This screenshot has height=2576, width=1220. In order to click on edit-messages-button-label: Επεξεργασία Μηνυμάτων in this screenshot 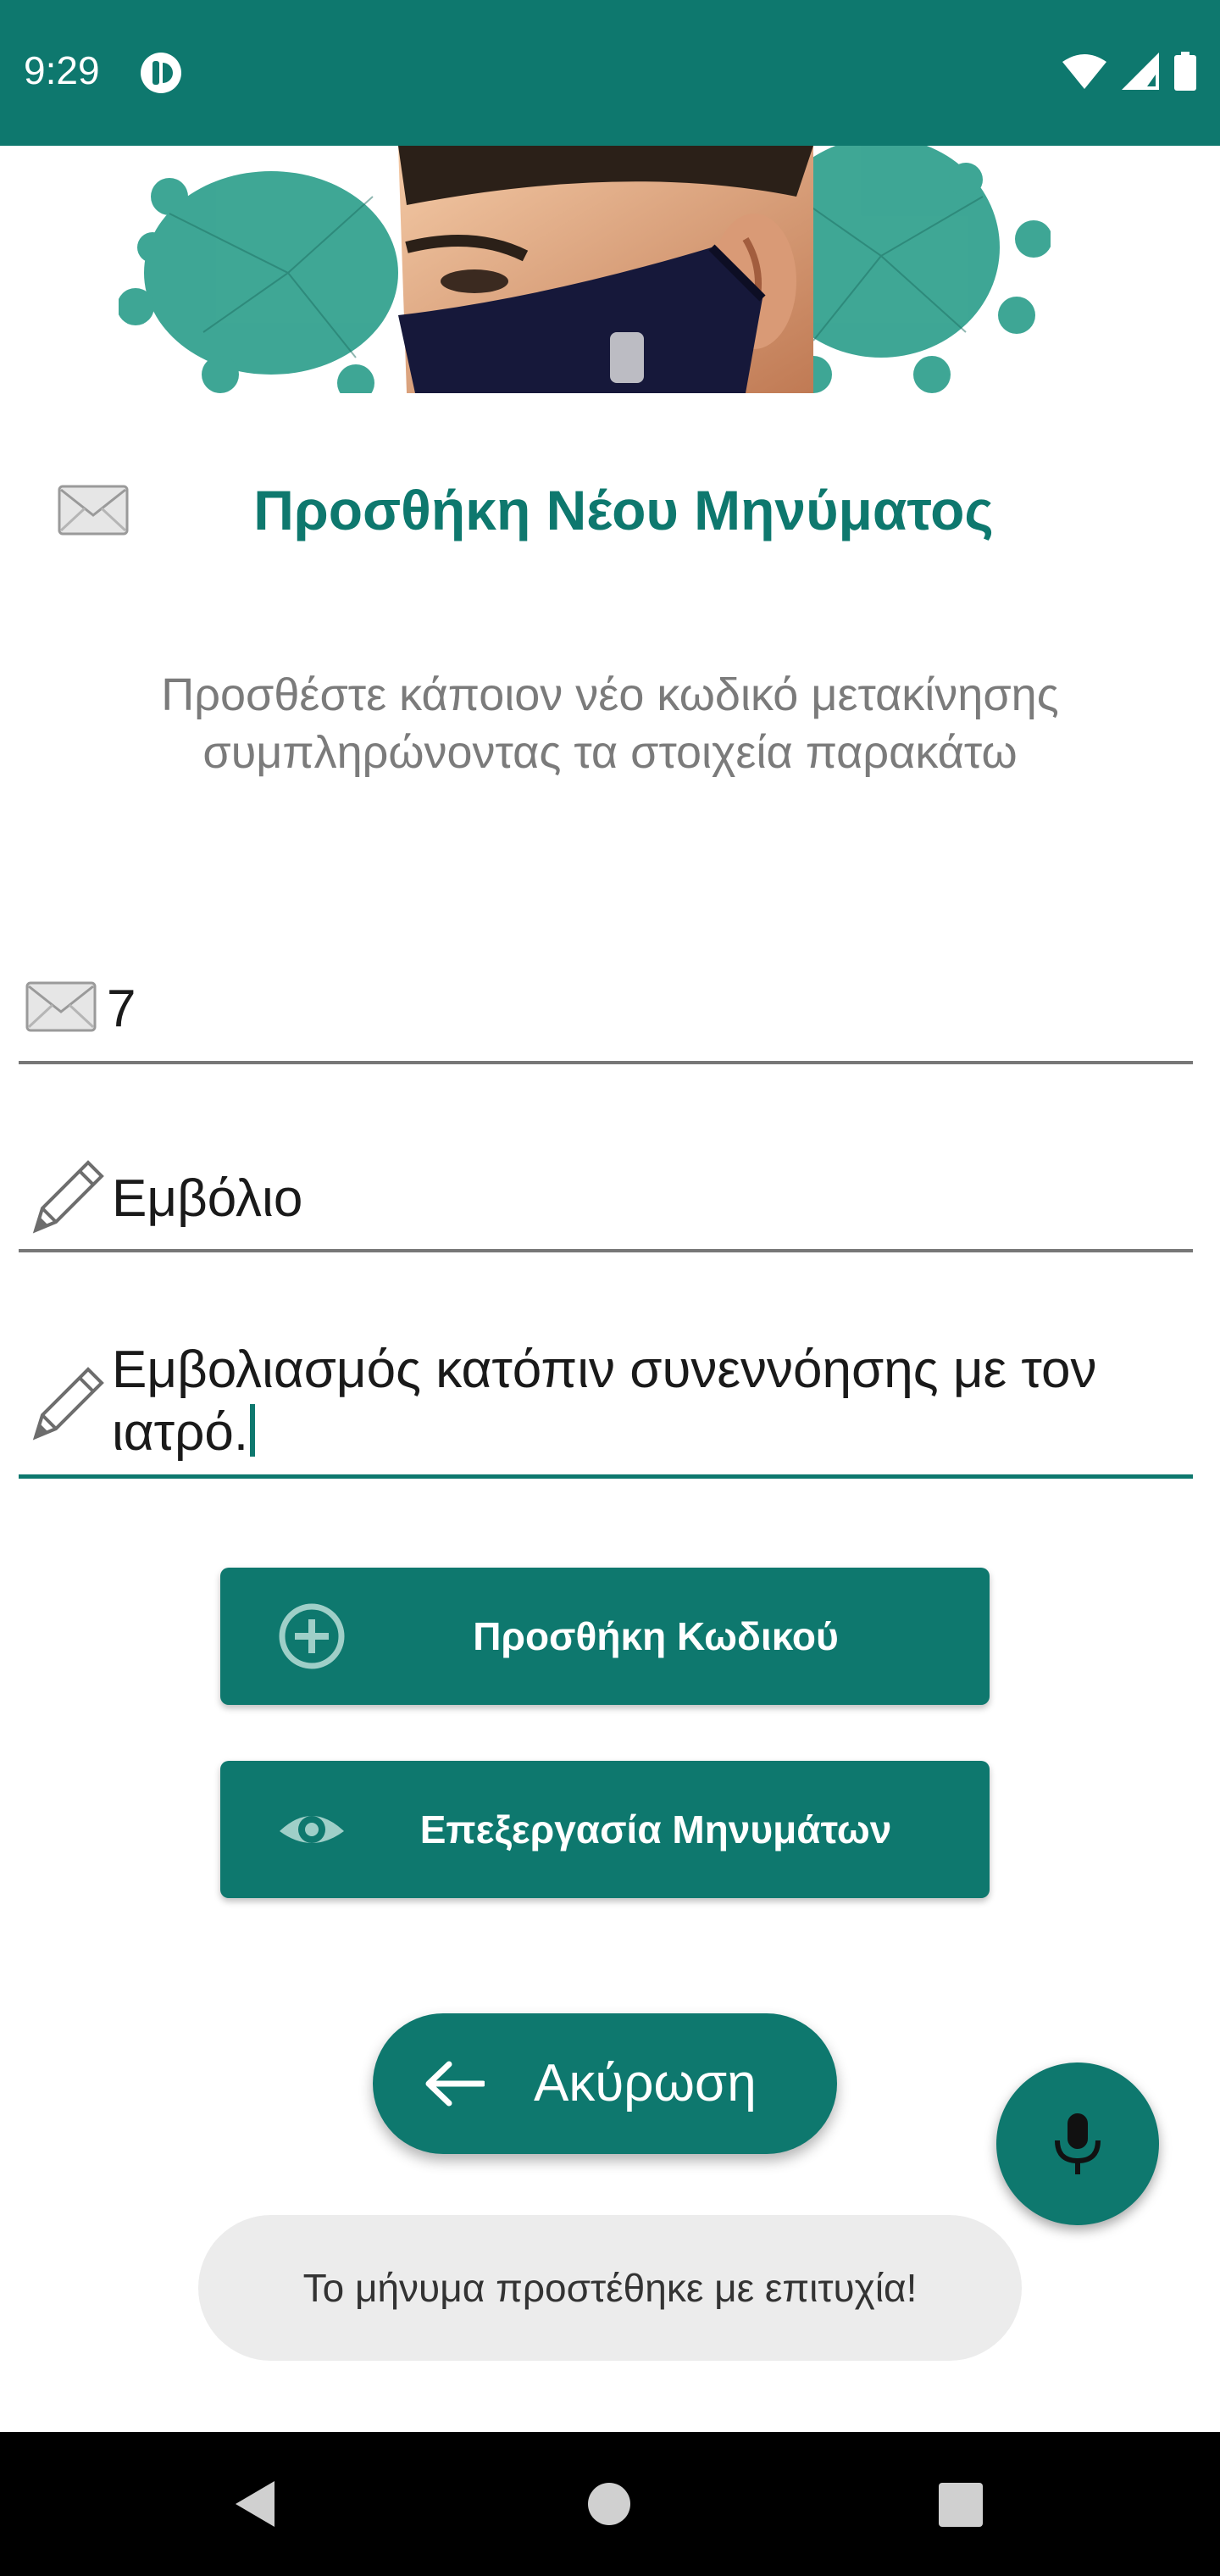, I will do `click(655, 1829)`.